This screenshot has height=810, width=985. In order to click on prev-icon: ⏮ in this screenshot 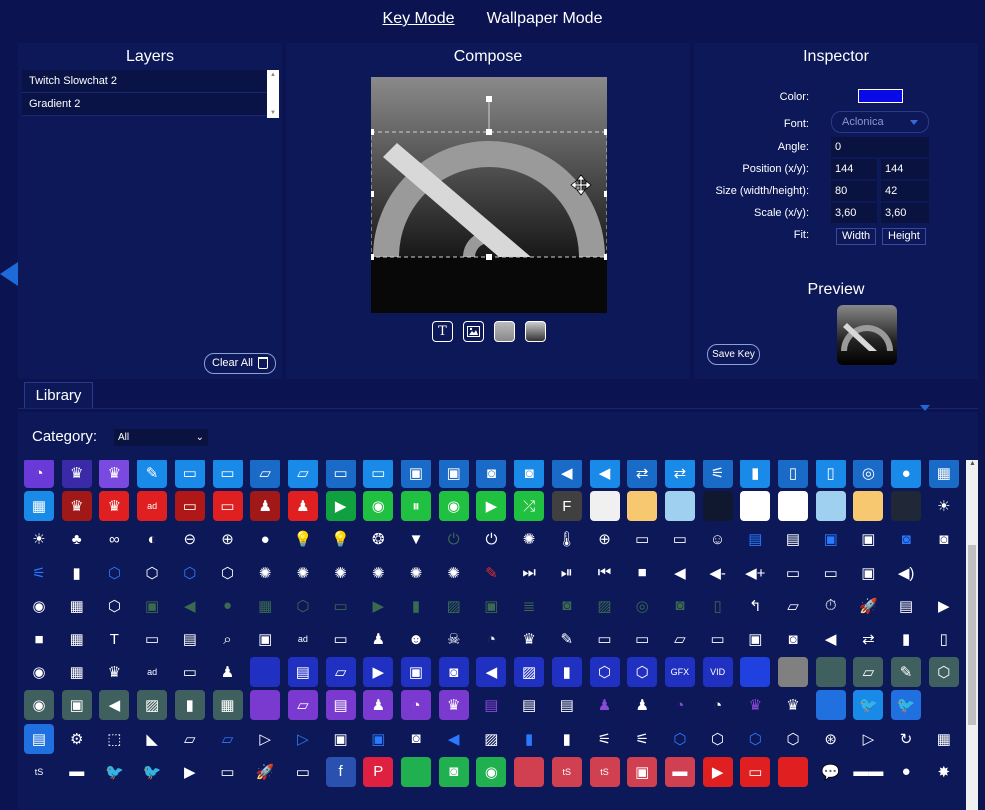, I will do `click(605, 573)`.